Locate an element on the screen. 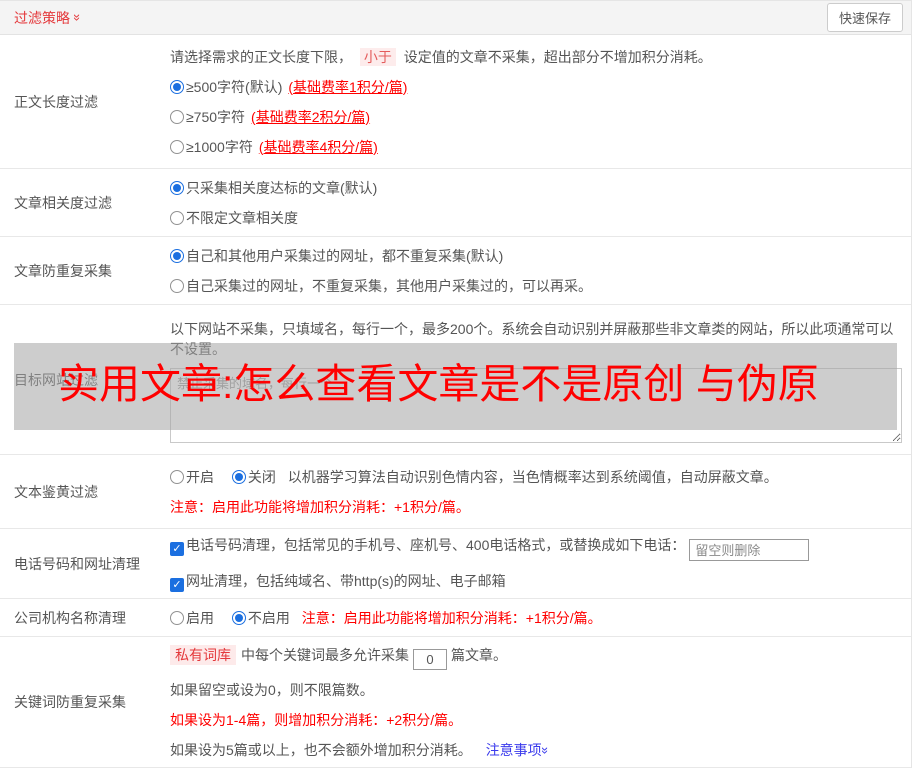  row-label: 文本鉴黄过滤 is located at coordinates (56, 491).